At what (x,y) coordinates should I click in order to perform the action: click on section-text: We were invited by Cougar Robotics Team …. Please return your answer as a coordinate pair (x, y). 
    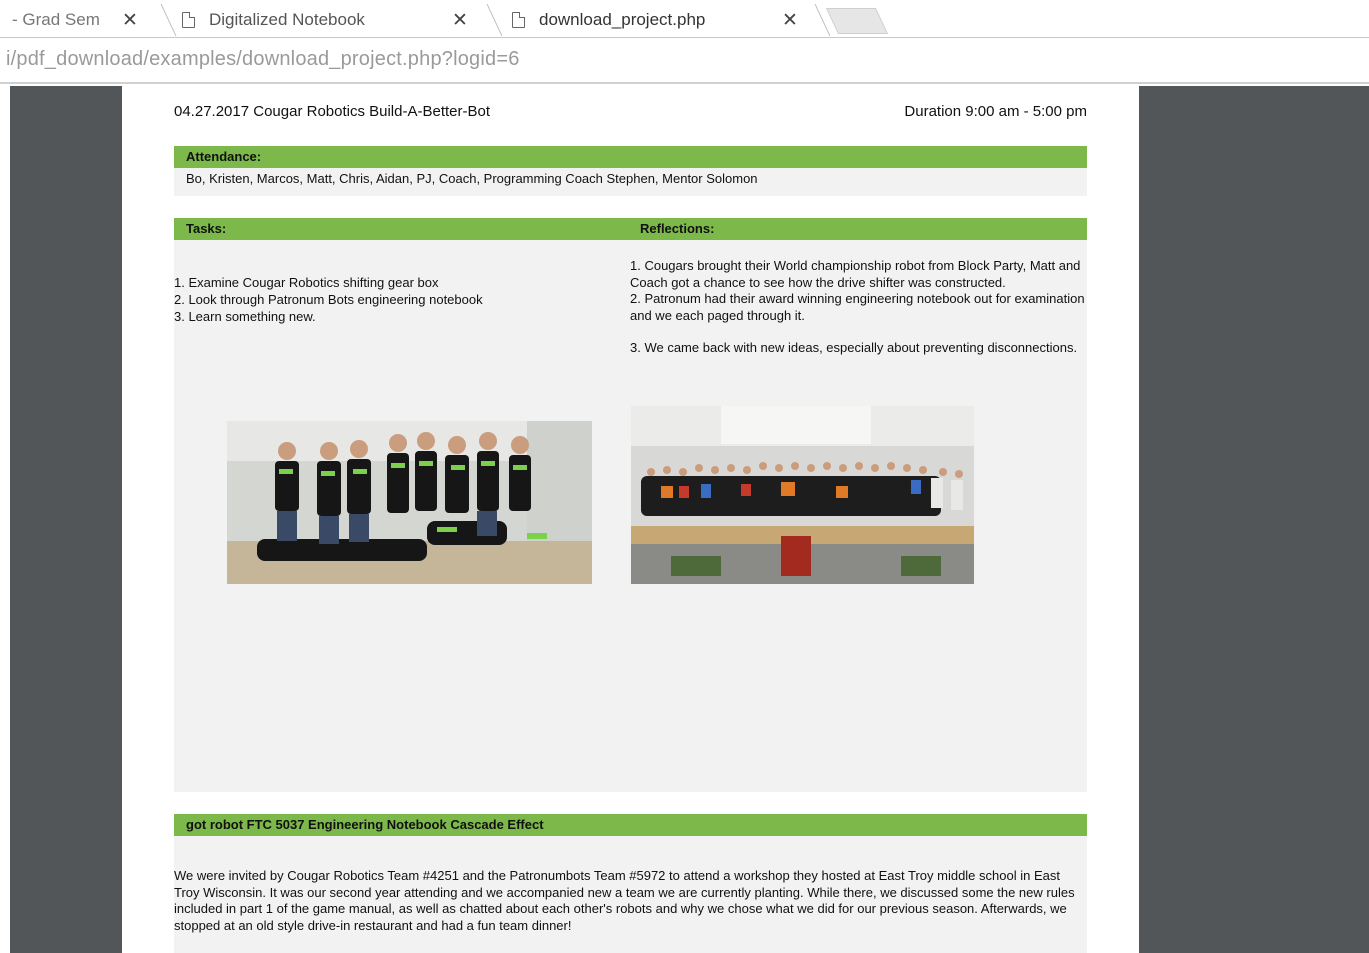
    Looking at the image, I should click on (624, 900).